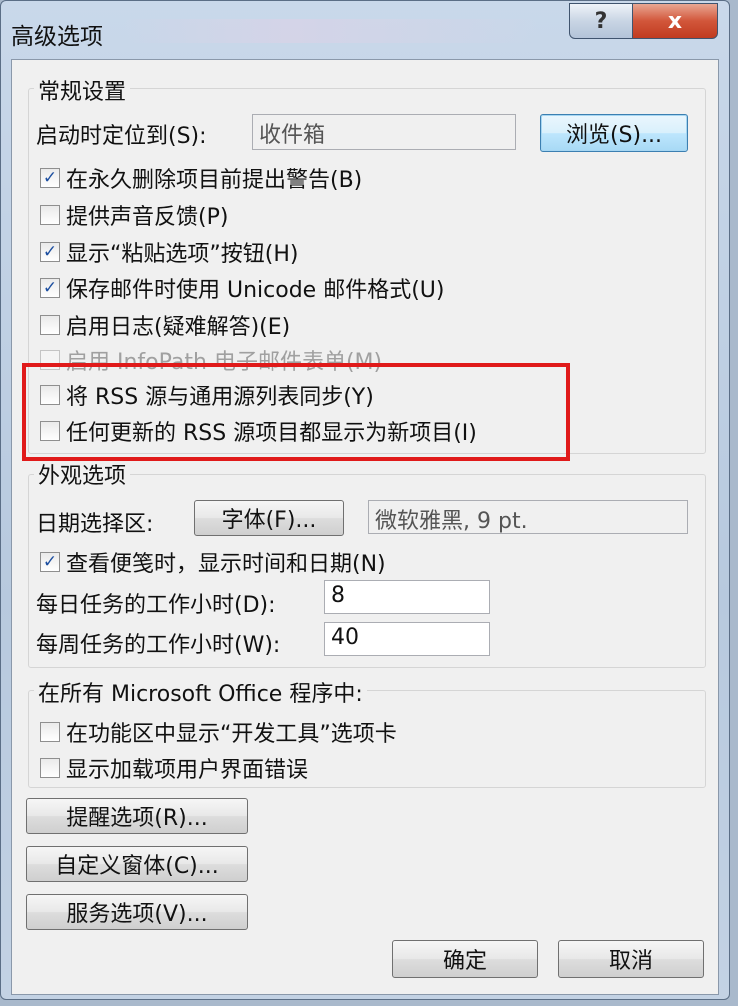 Image resolution: width=738 pixels, height=1006 pixels. Describe the element at coordinates (121, 136) in the screenshot. I see `startup-folder-label: 启动时定位到(S):` at that location.